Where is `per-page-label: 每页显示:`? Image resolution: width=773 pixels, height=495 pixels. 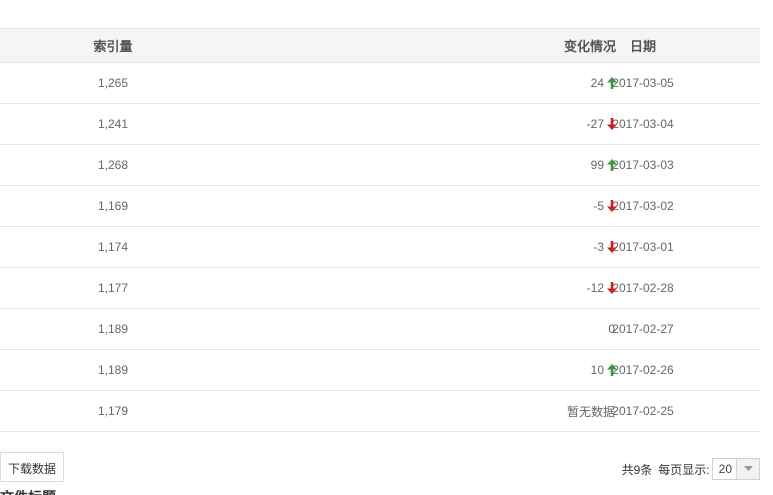
per-page-label: 每页显示: is located at coordinates (684, 469).